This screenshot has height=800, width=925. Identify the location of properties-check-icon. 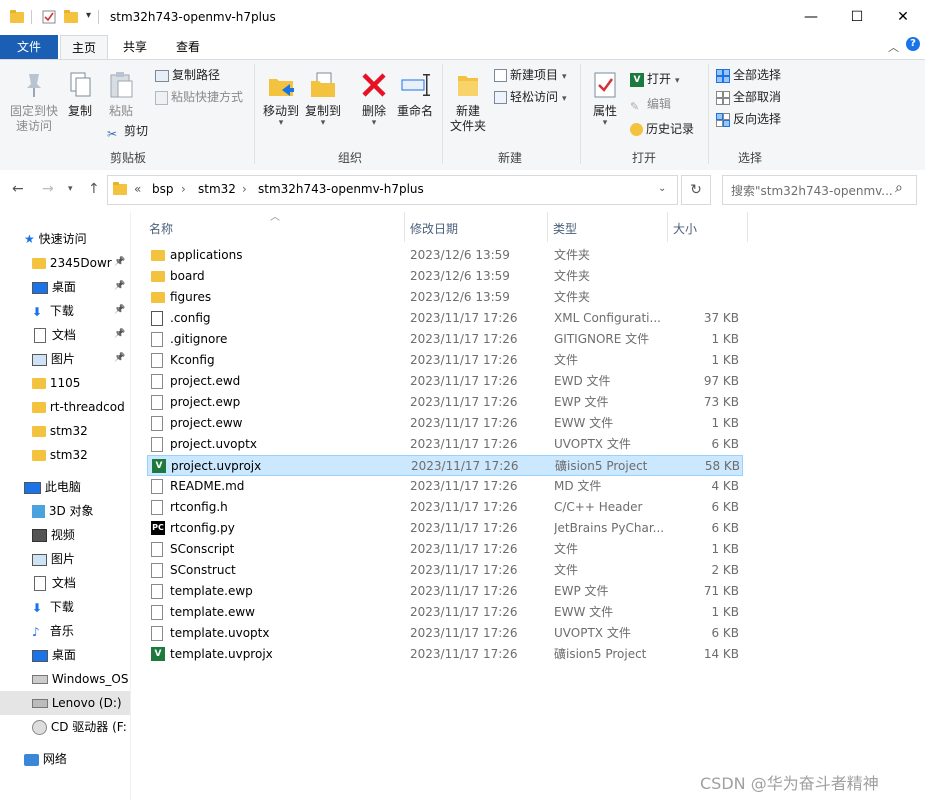
(49, 17).